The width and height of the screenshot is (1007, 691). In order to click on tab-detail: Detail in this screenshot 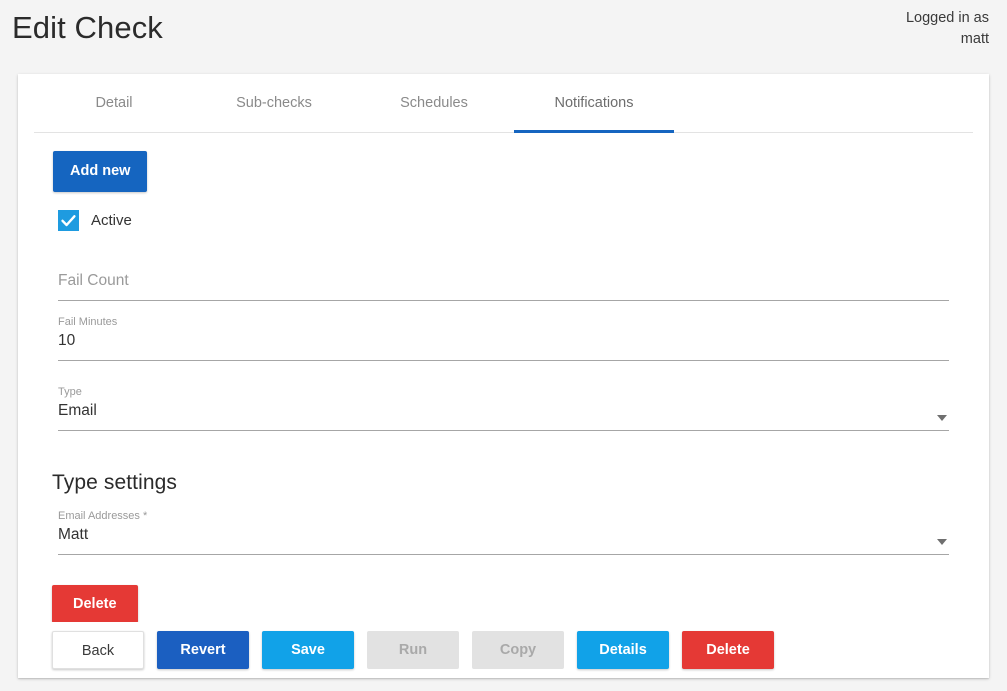, I will do `click(114, 103)`.